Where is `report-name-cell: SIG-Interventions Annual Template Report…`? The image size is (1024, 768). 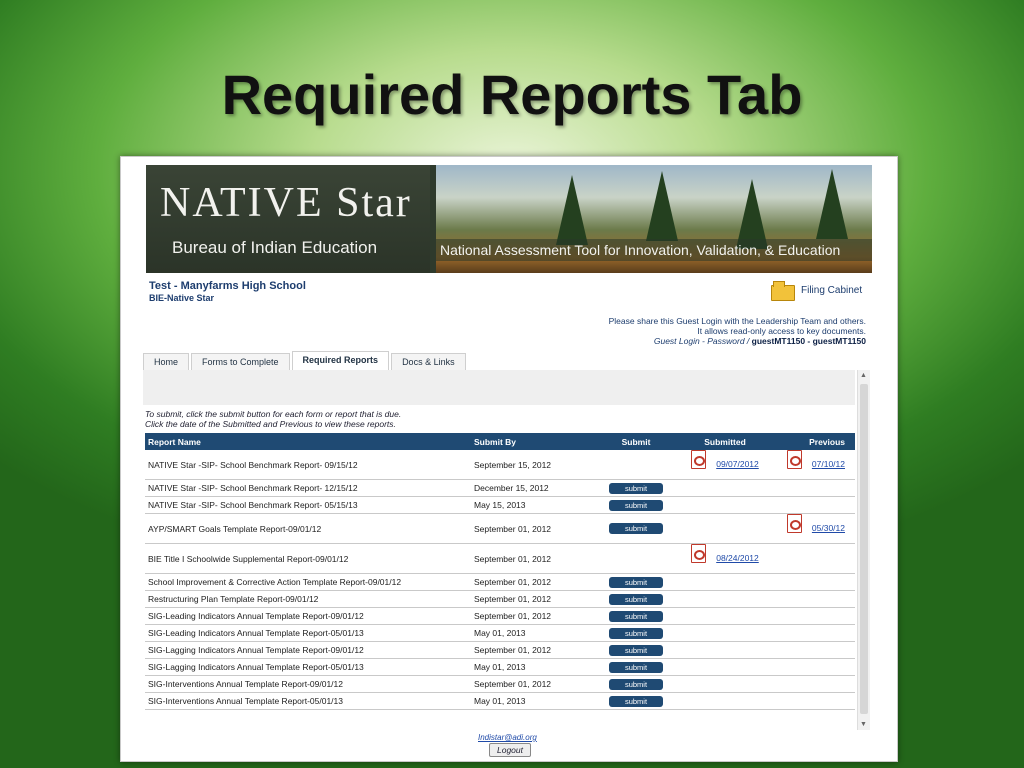 report-name-cell: SIG-Interventions Annual Template Report… is located at coordinates (308, 701).